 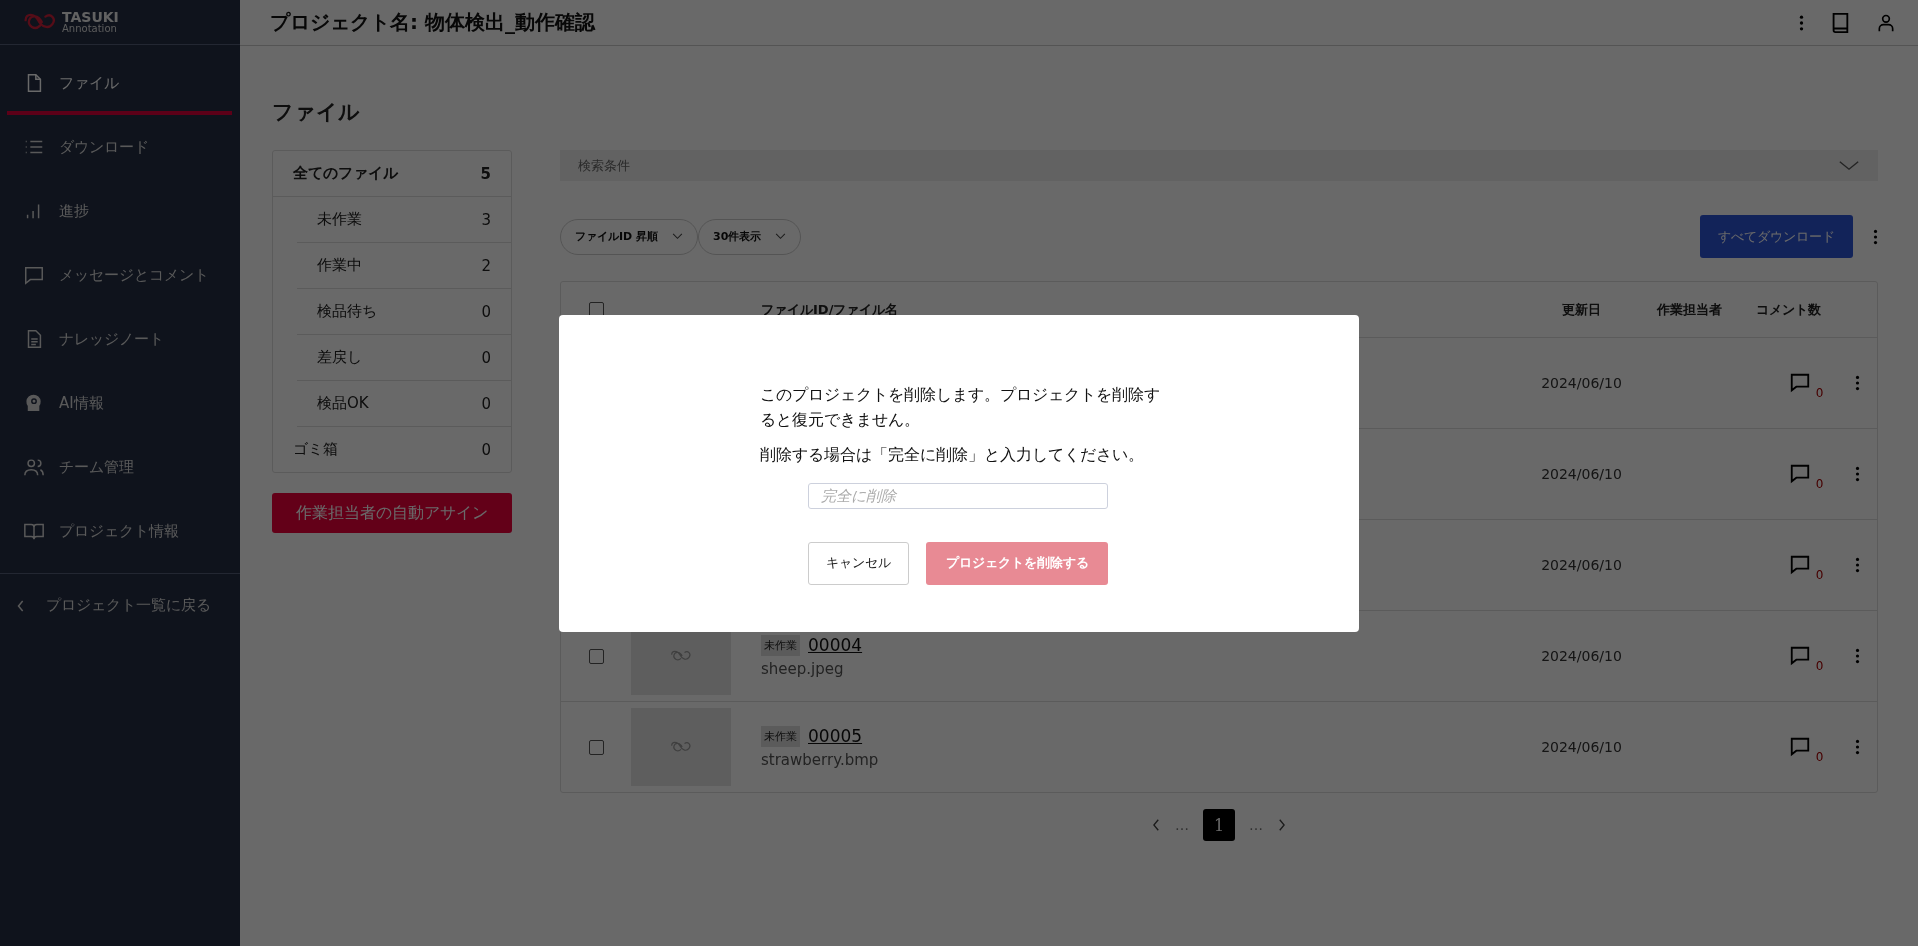 What do you see at coordinates (90, 17) in the screenshot?
I see `logo-name: TASUKI` at bounding box center [90, 17].